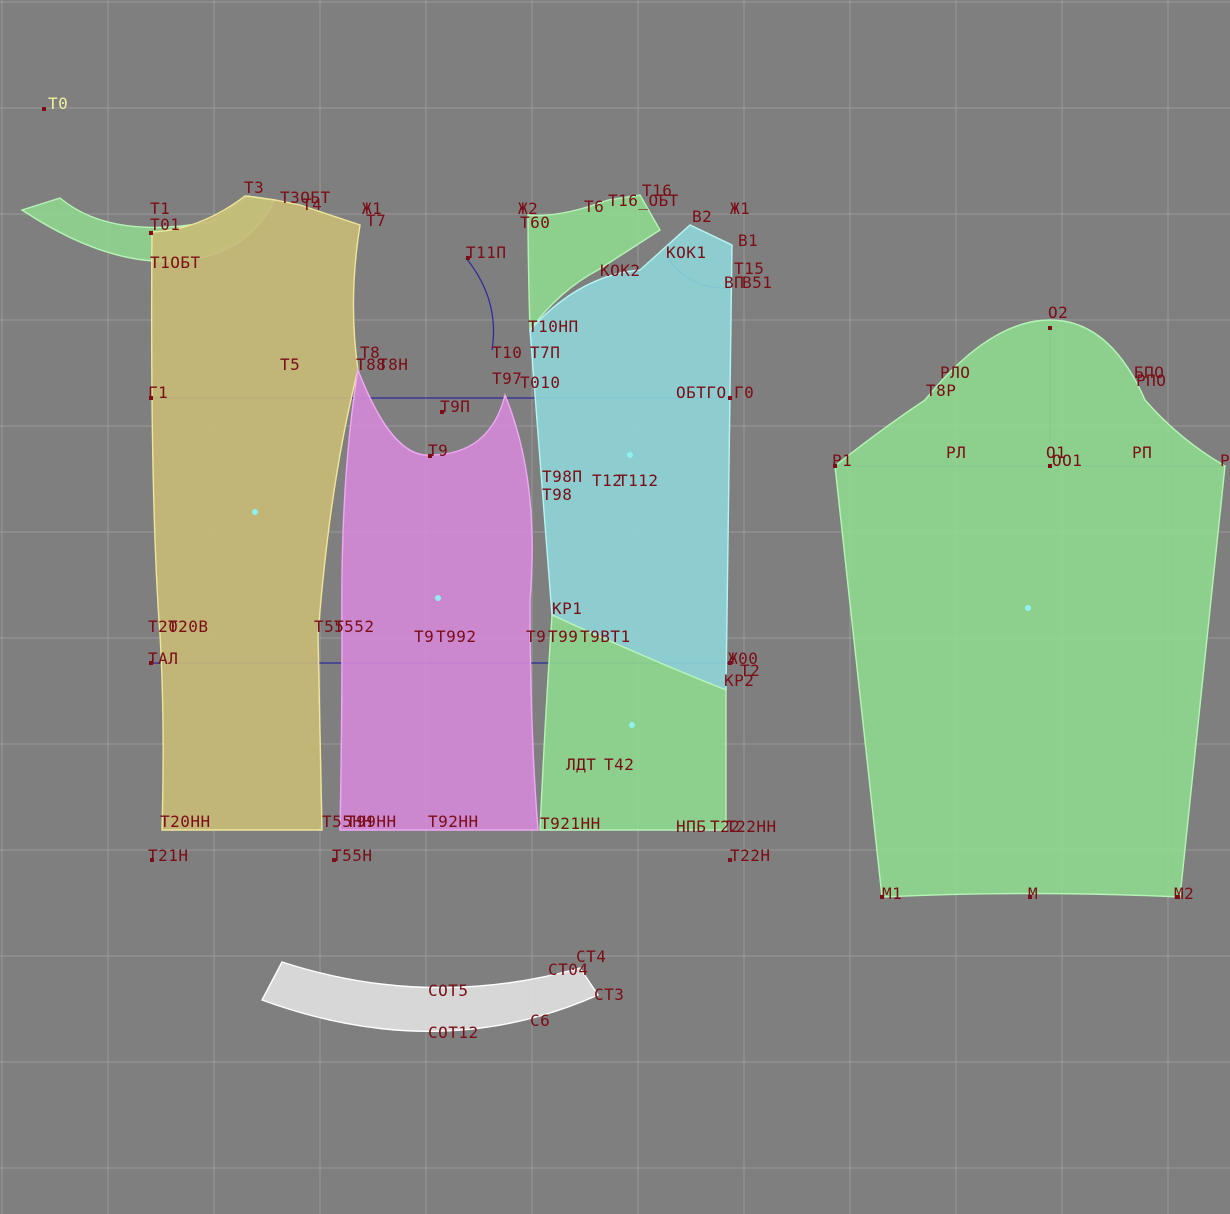 This screenshot has height=1214, width=1230. What do you see at coordinates (1067, 460) in the screenshot?
I see `point-label: ОО1` at bounding box center [1067, 460].